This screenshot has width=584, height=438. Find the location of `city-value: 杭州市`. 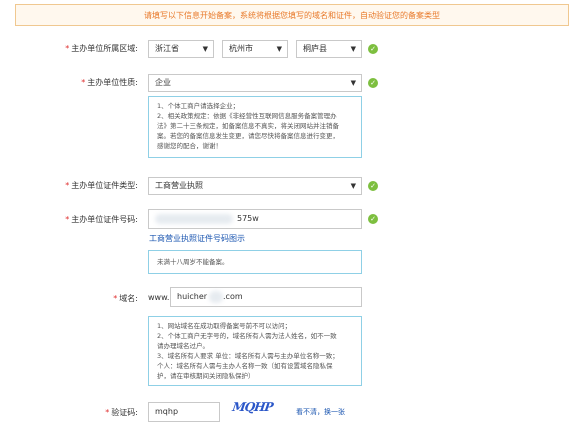

city-value: 杭州市 is located at coordinates (241, 48).